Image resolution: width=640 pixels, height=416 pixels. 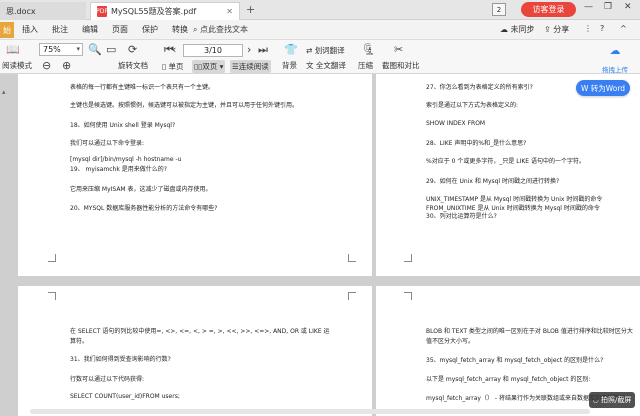 What do you see at coordinates (224, 29) in the screenshot?
I see `search-label: 点此查找文本` at bounding box center [224, 29].